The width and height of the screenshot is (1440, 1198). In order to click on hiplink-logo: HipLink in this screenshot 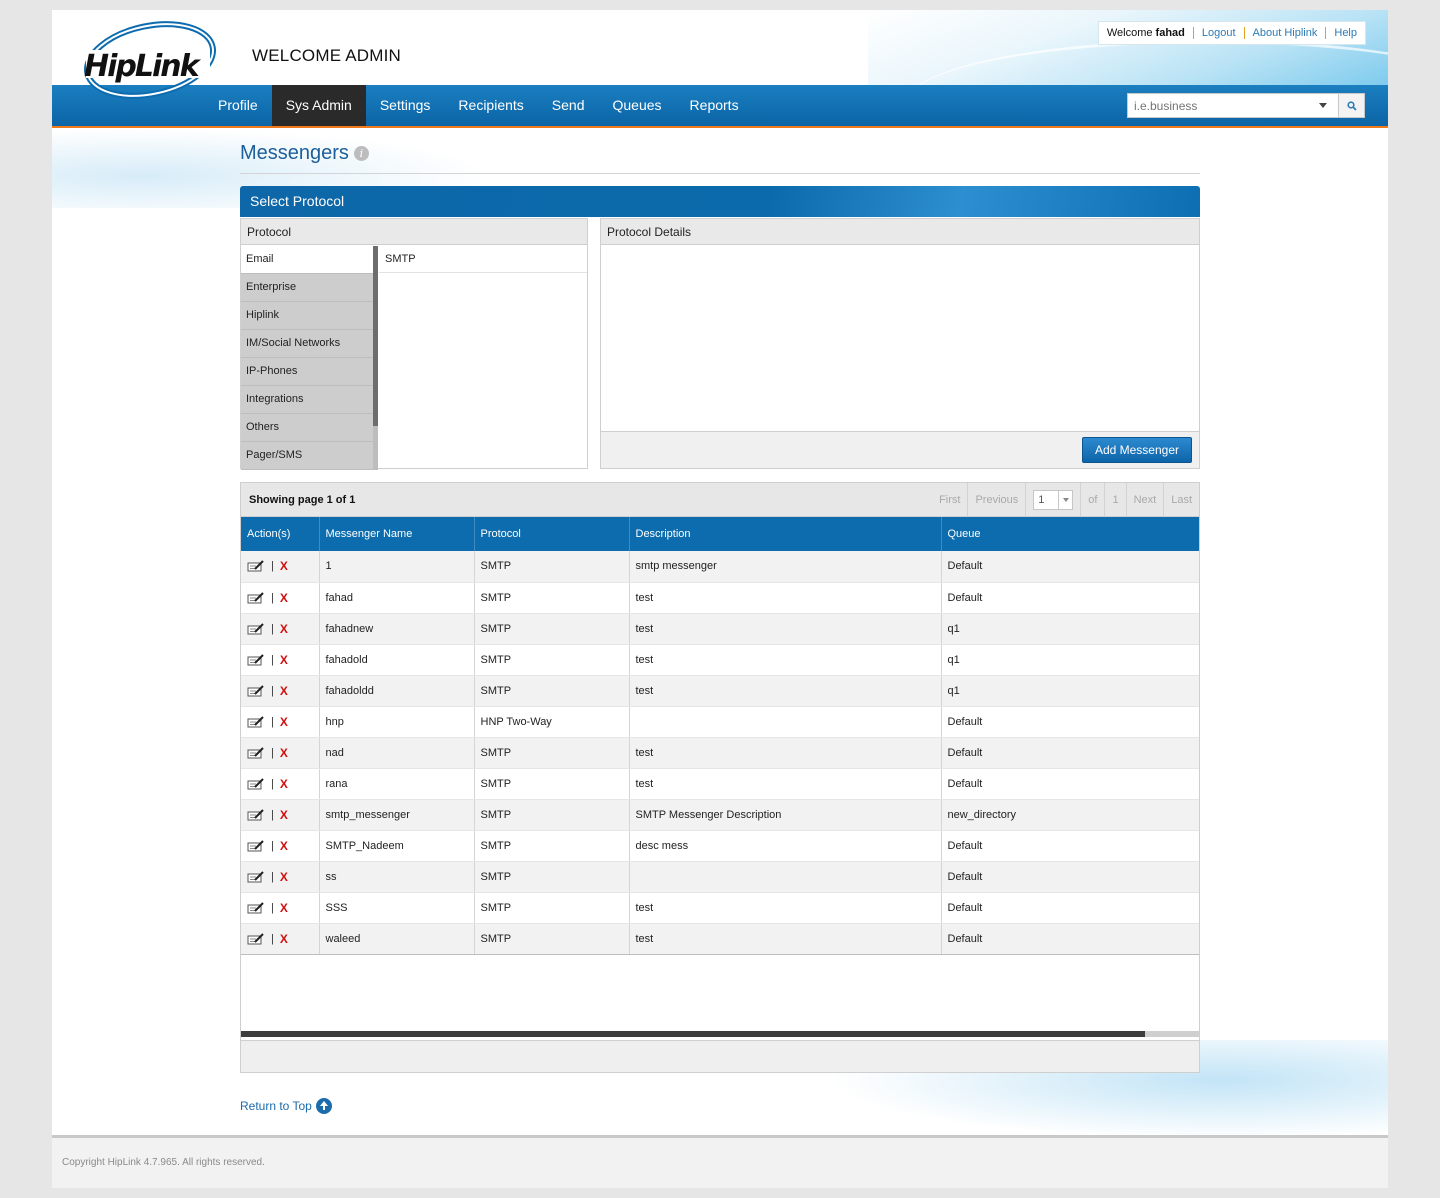, I will do `click(148, 61)`.